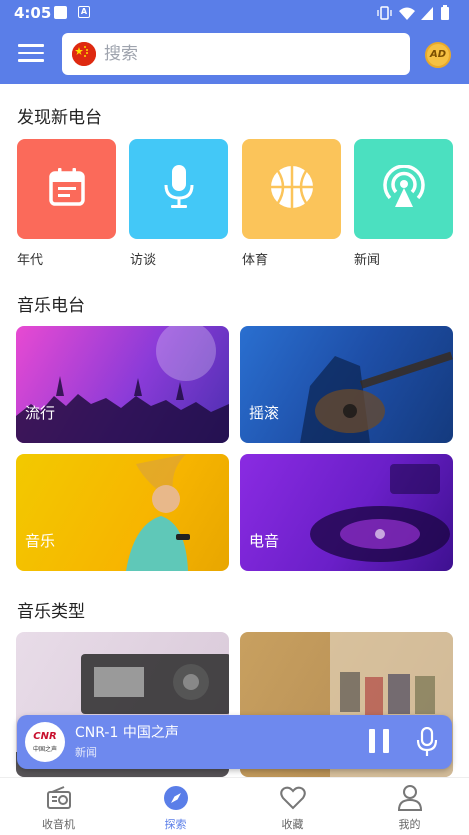 Image resolution: width=469 pixels, height=835 pixels. What do you see at coordinates (84, 12) in the screenshot?
I see `notification-a-icon: A` at bounding box center [84, 12].